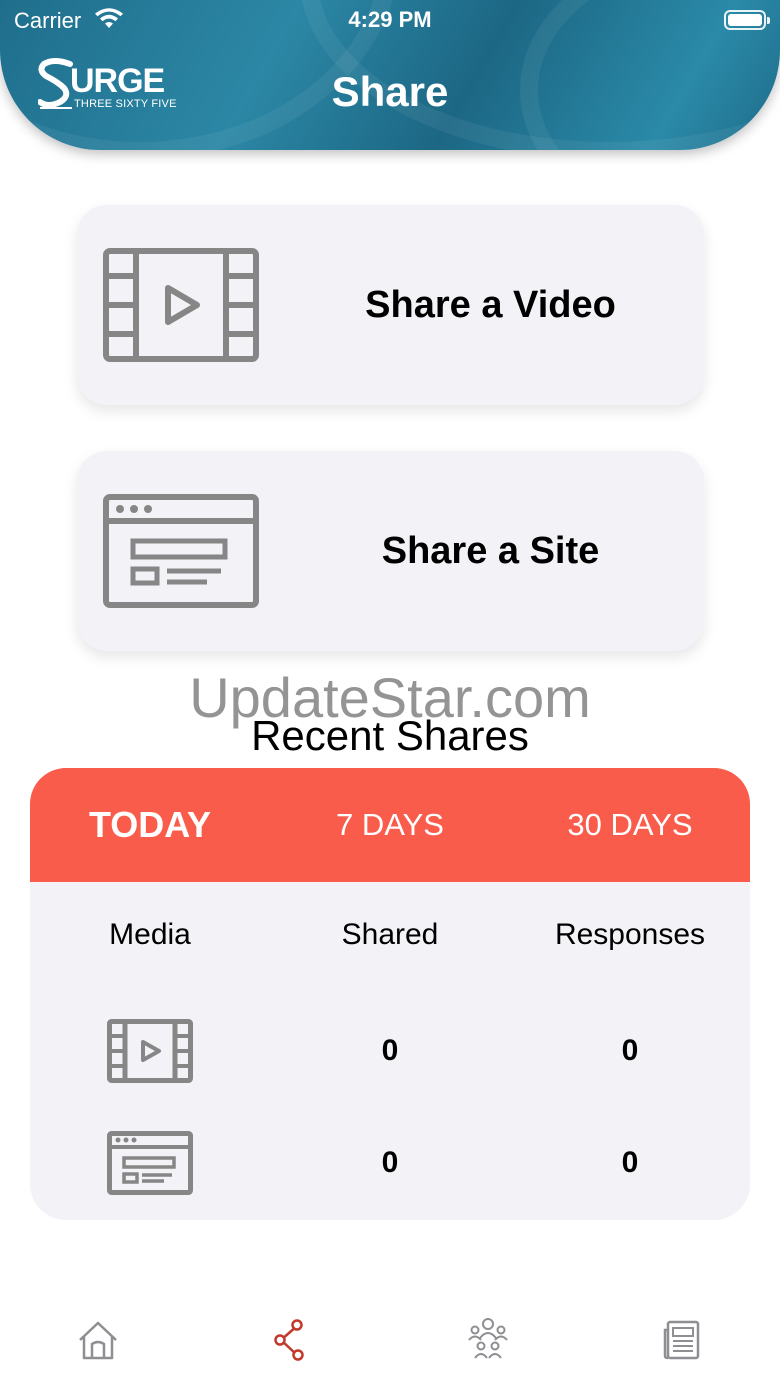 The image size is (780, 1387). I want to click on clock: 4:29 PM, so click(390, 19).